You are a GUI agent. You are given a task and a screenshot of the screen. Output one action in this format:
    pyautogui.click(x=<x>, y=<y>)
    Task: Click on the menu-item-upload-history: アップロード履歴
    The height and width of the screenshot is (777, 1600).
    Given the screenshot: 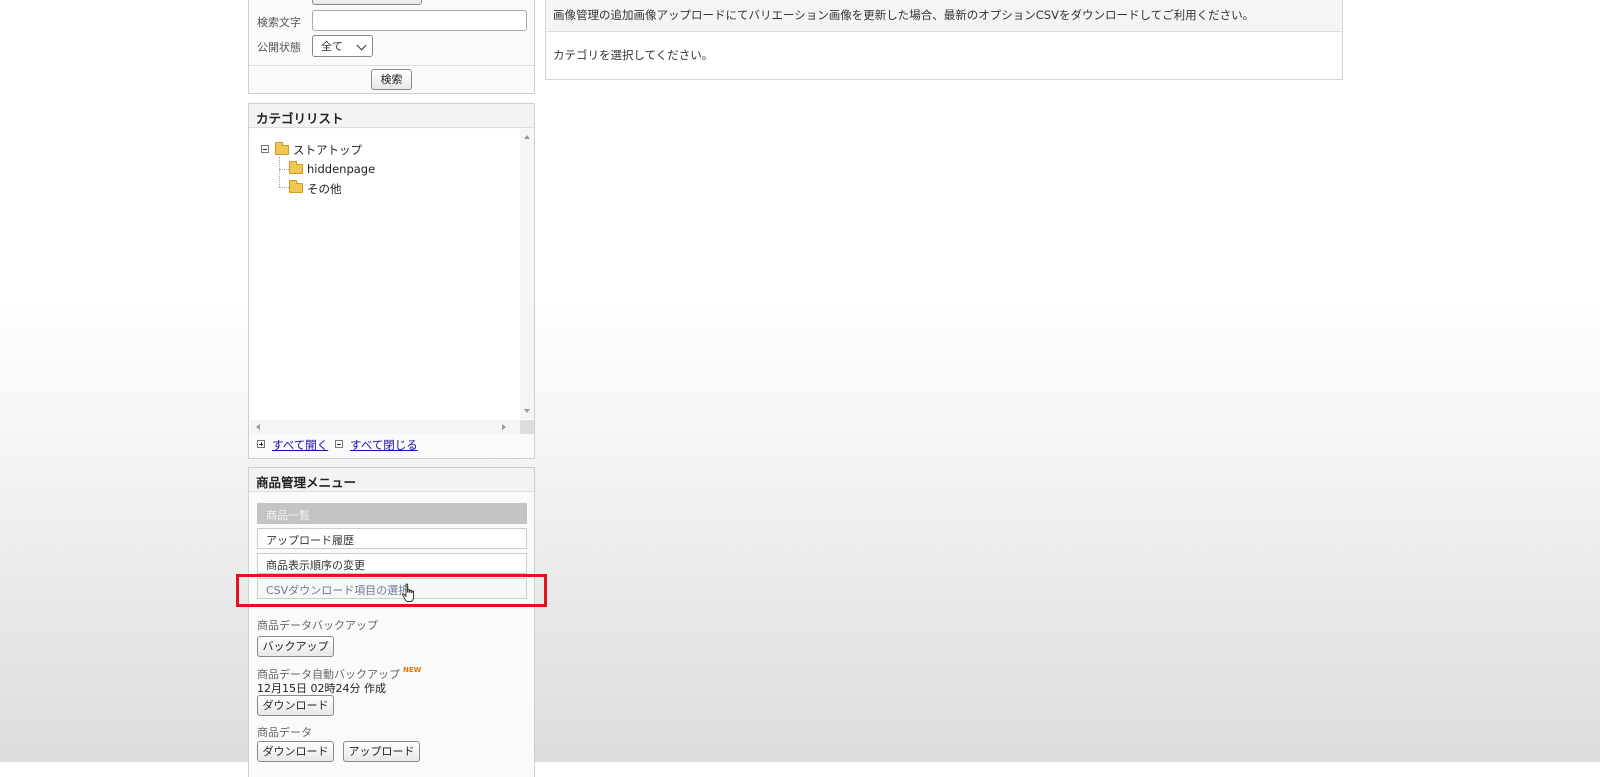 What is the action you would take?
    pyautogui.click(x=392, y=538)
    